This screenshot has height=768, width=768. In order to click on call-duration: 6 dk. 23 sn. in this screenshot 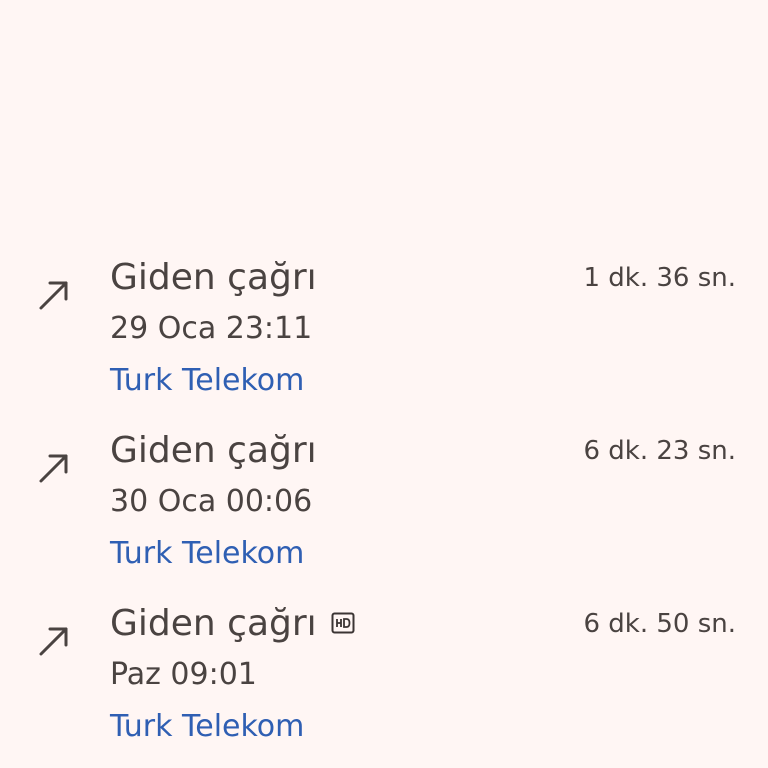, I will do `click(659, 451)`.